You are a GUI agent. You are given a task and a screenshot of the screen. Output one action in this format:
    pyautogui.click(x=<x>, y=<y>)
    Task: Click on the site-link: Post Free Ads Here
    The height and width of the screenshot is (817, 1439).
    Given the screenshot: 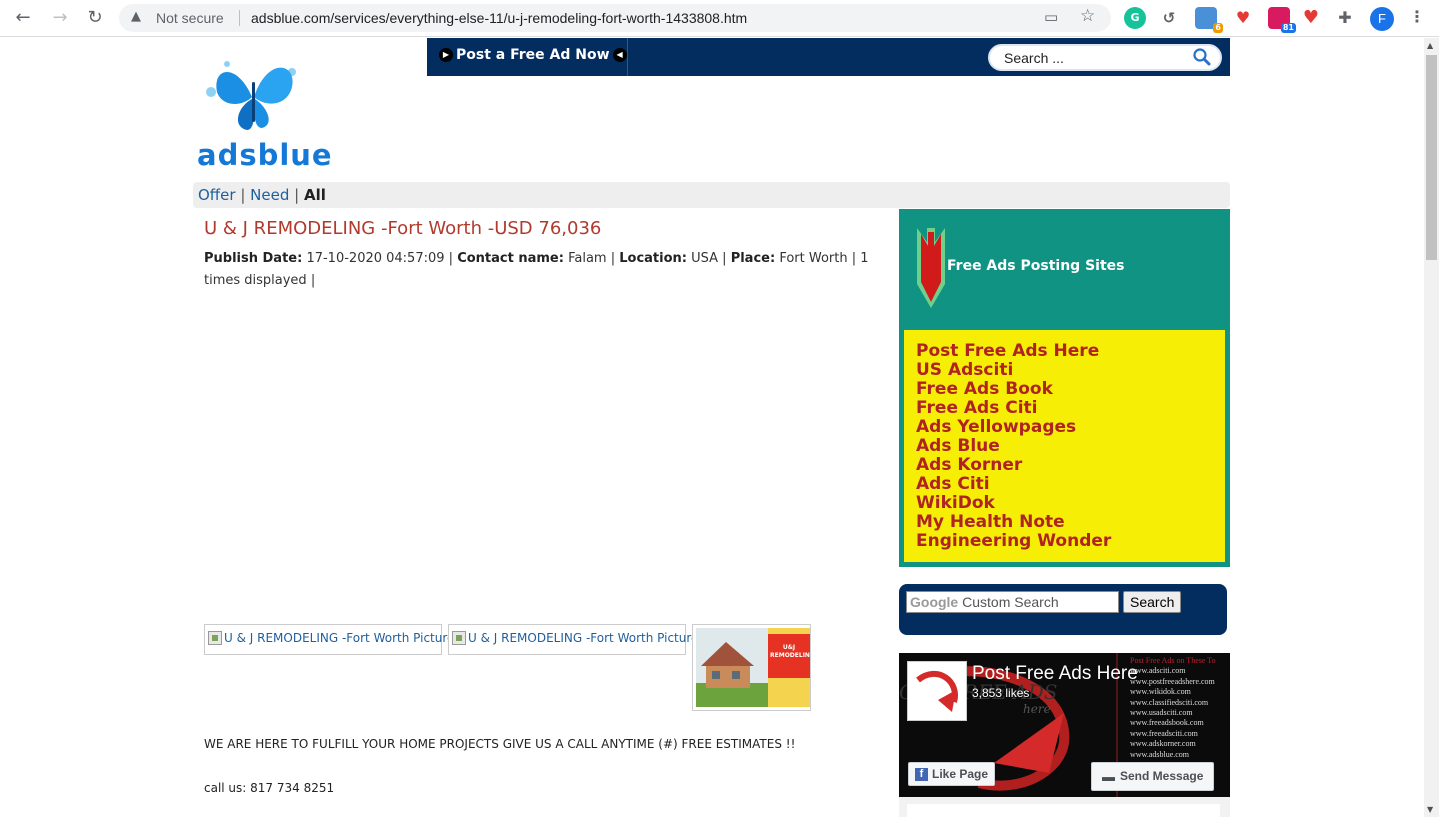 What is the action you would take?
    pyautogui.click(x=1013, y=351)
    